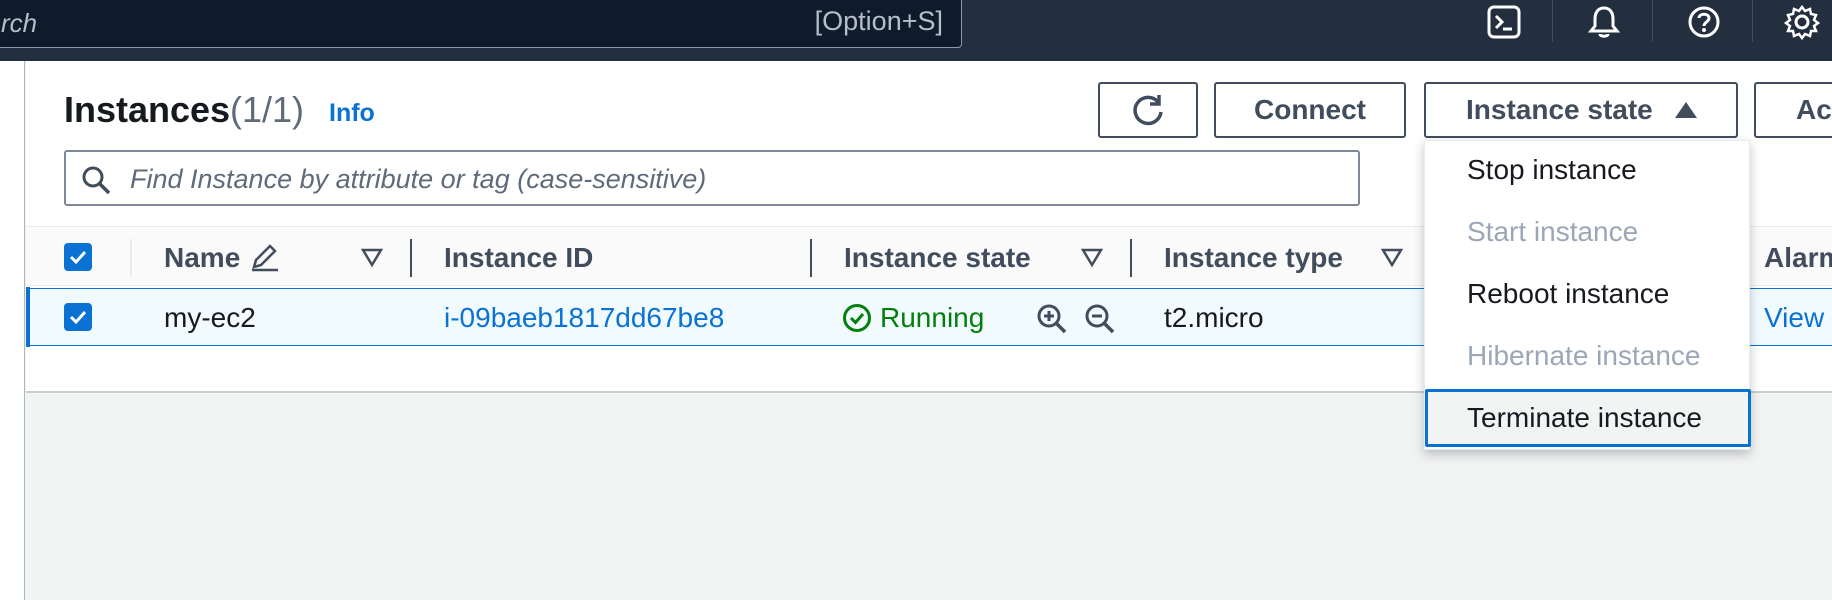 The image size is (1832, 600). I want to click on status-running-label: Running, so click(932, 317).